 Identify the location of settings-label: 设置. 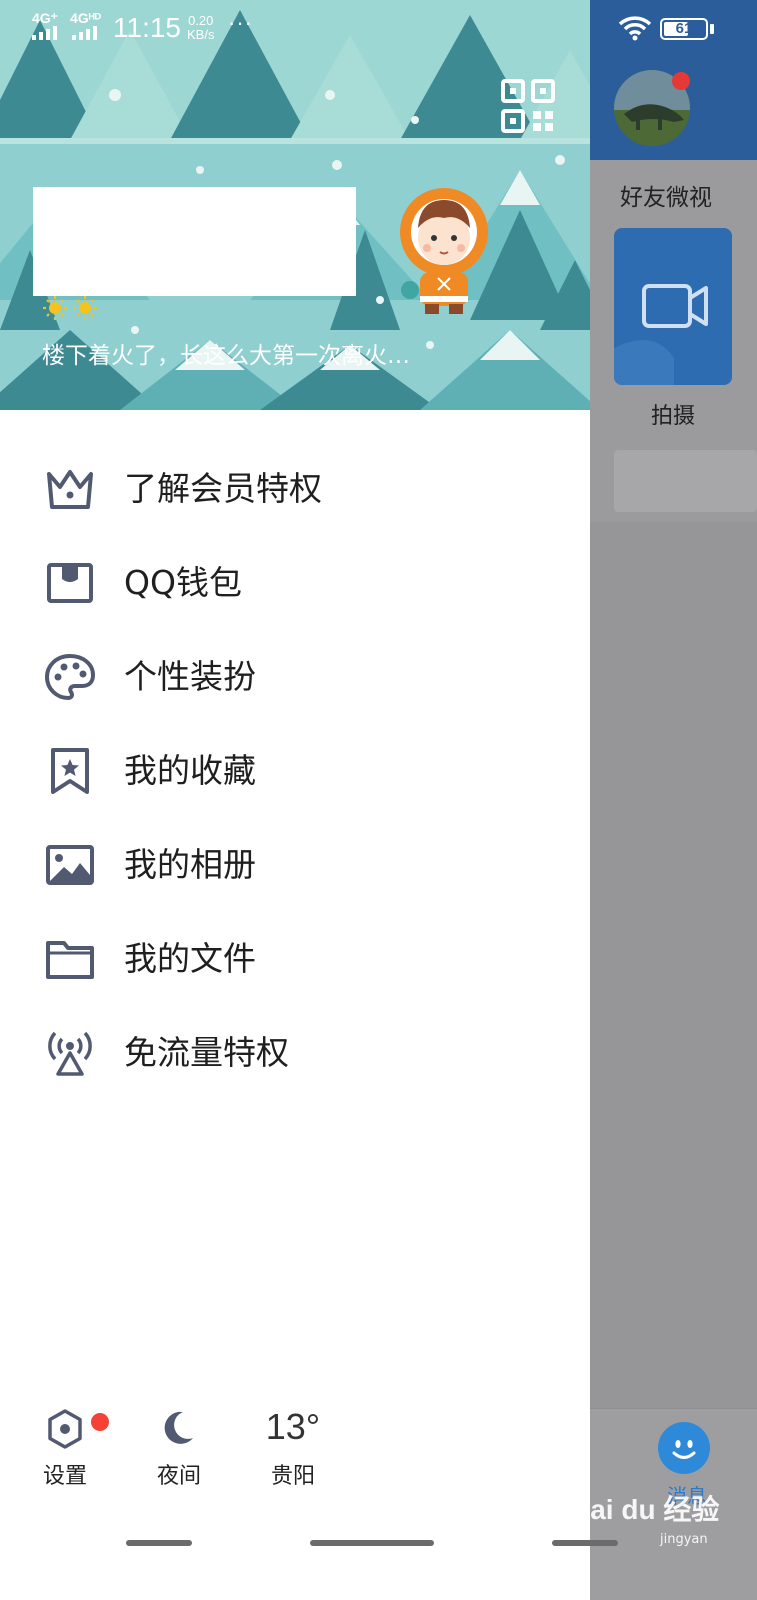
(64, 1476).